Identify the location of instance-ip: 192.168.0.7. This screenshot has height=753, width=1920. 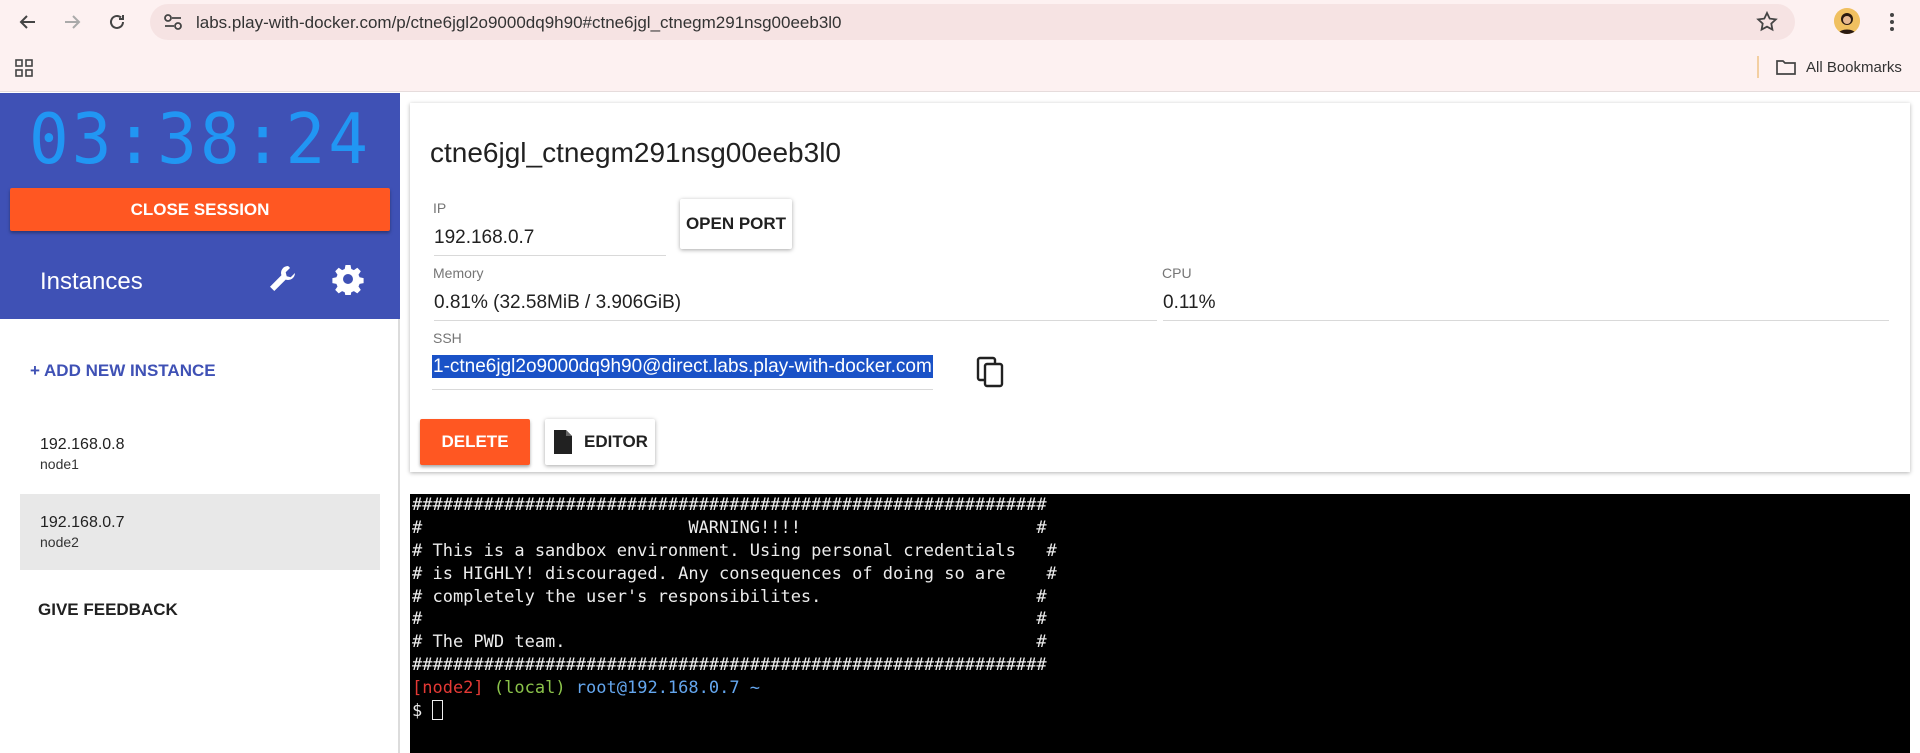
(82, 522).